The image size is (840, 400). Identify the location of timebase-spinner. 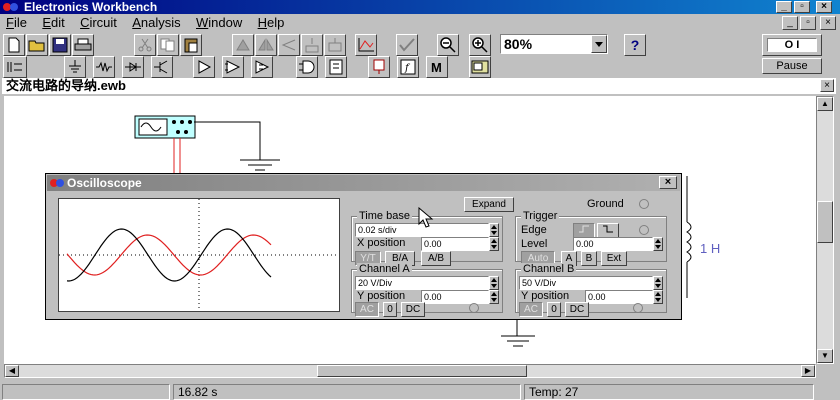
(494, 230).